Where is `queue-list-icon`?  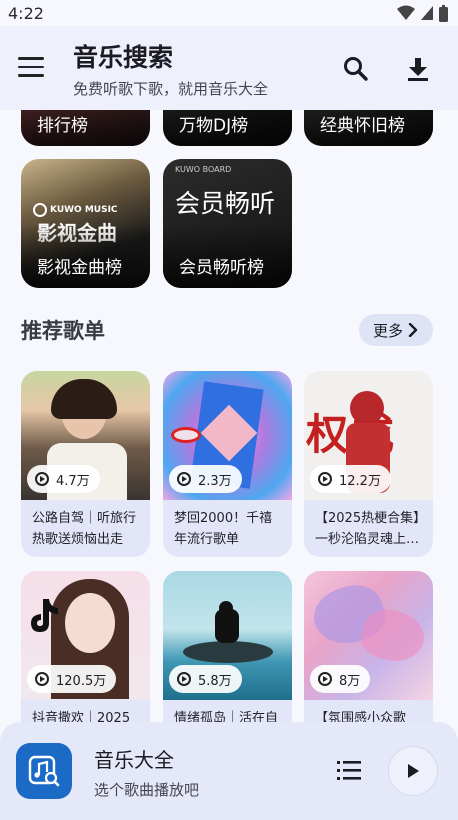 queue-list-icon is located at coordinates (349, 770).